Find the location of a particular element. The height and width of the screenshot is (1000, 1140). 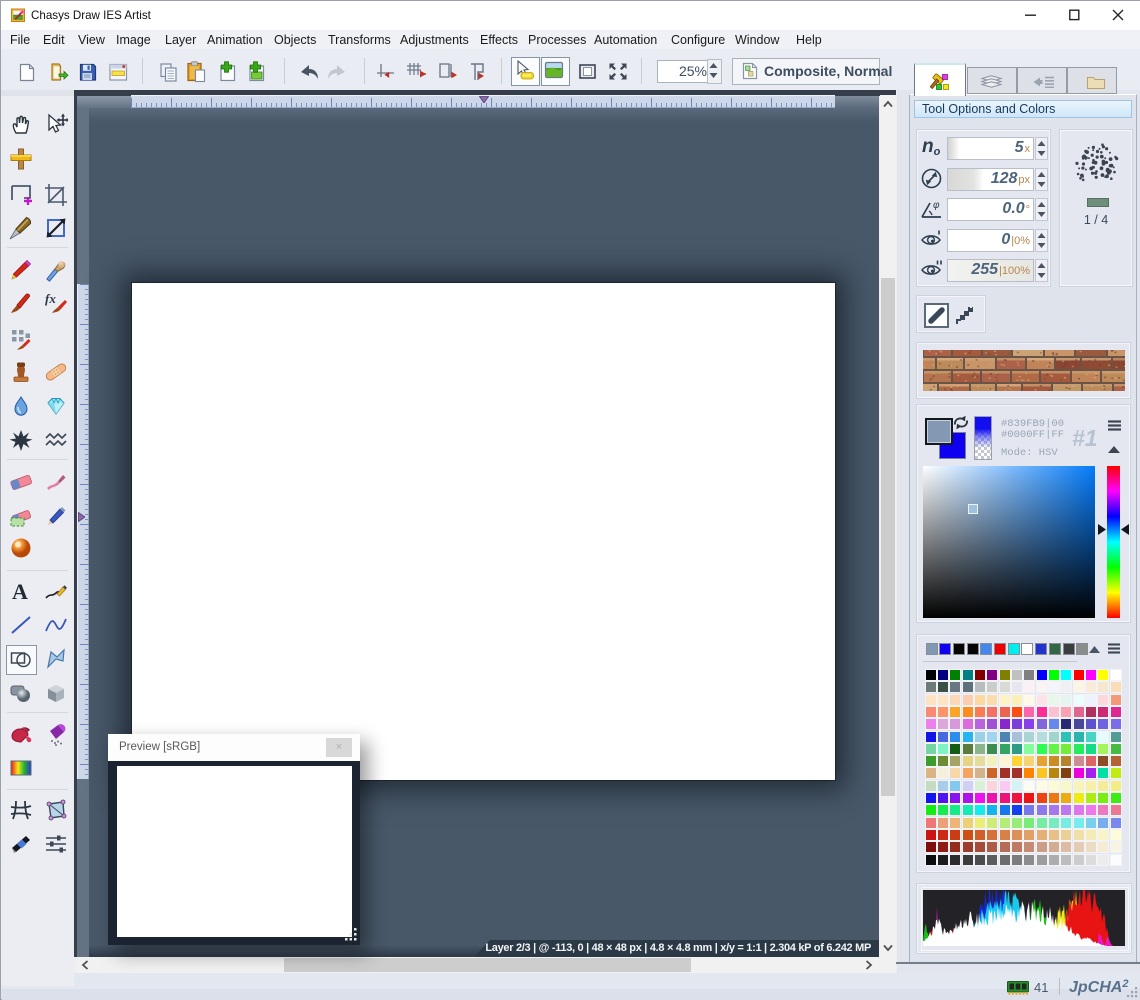

svg-text: fx is located at coordinates (50, 298).